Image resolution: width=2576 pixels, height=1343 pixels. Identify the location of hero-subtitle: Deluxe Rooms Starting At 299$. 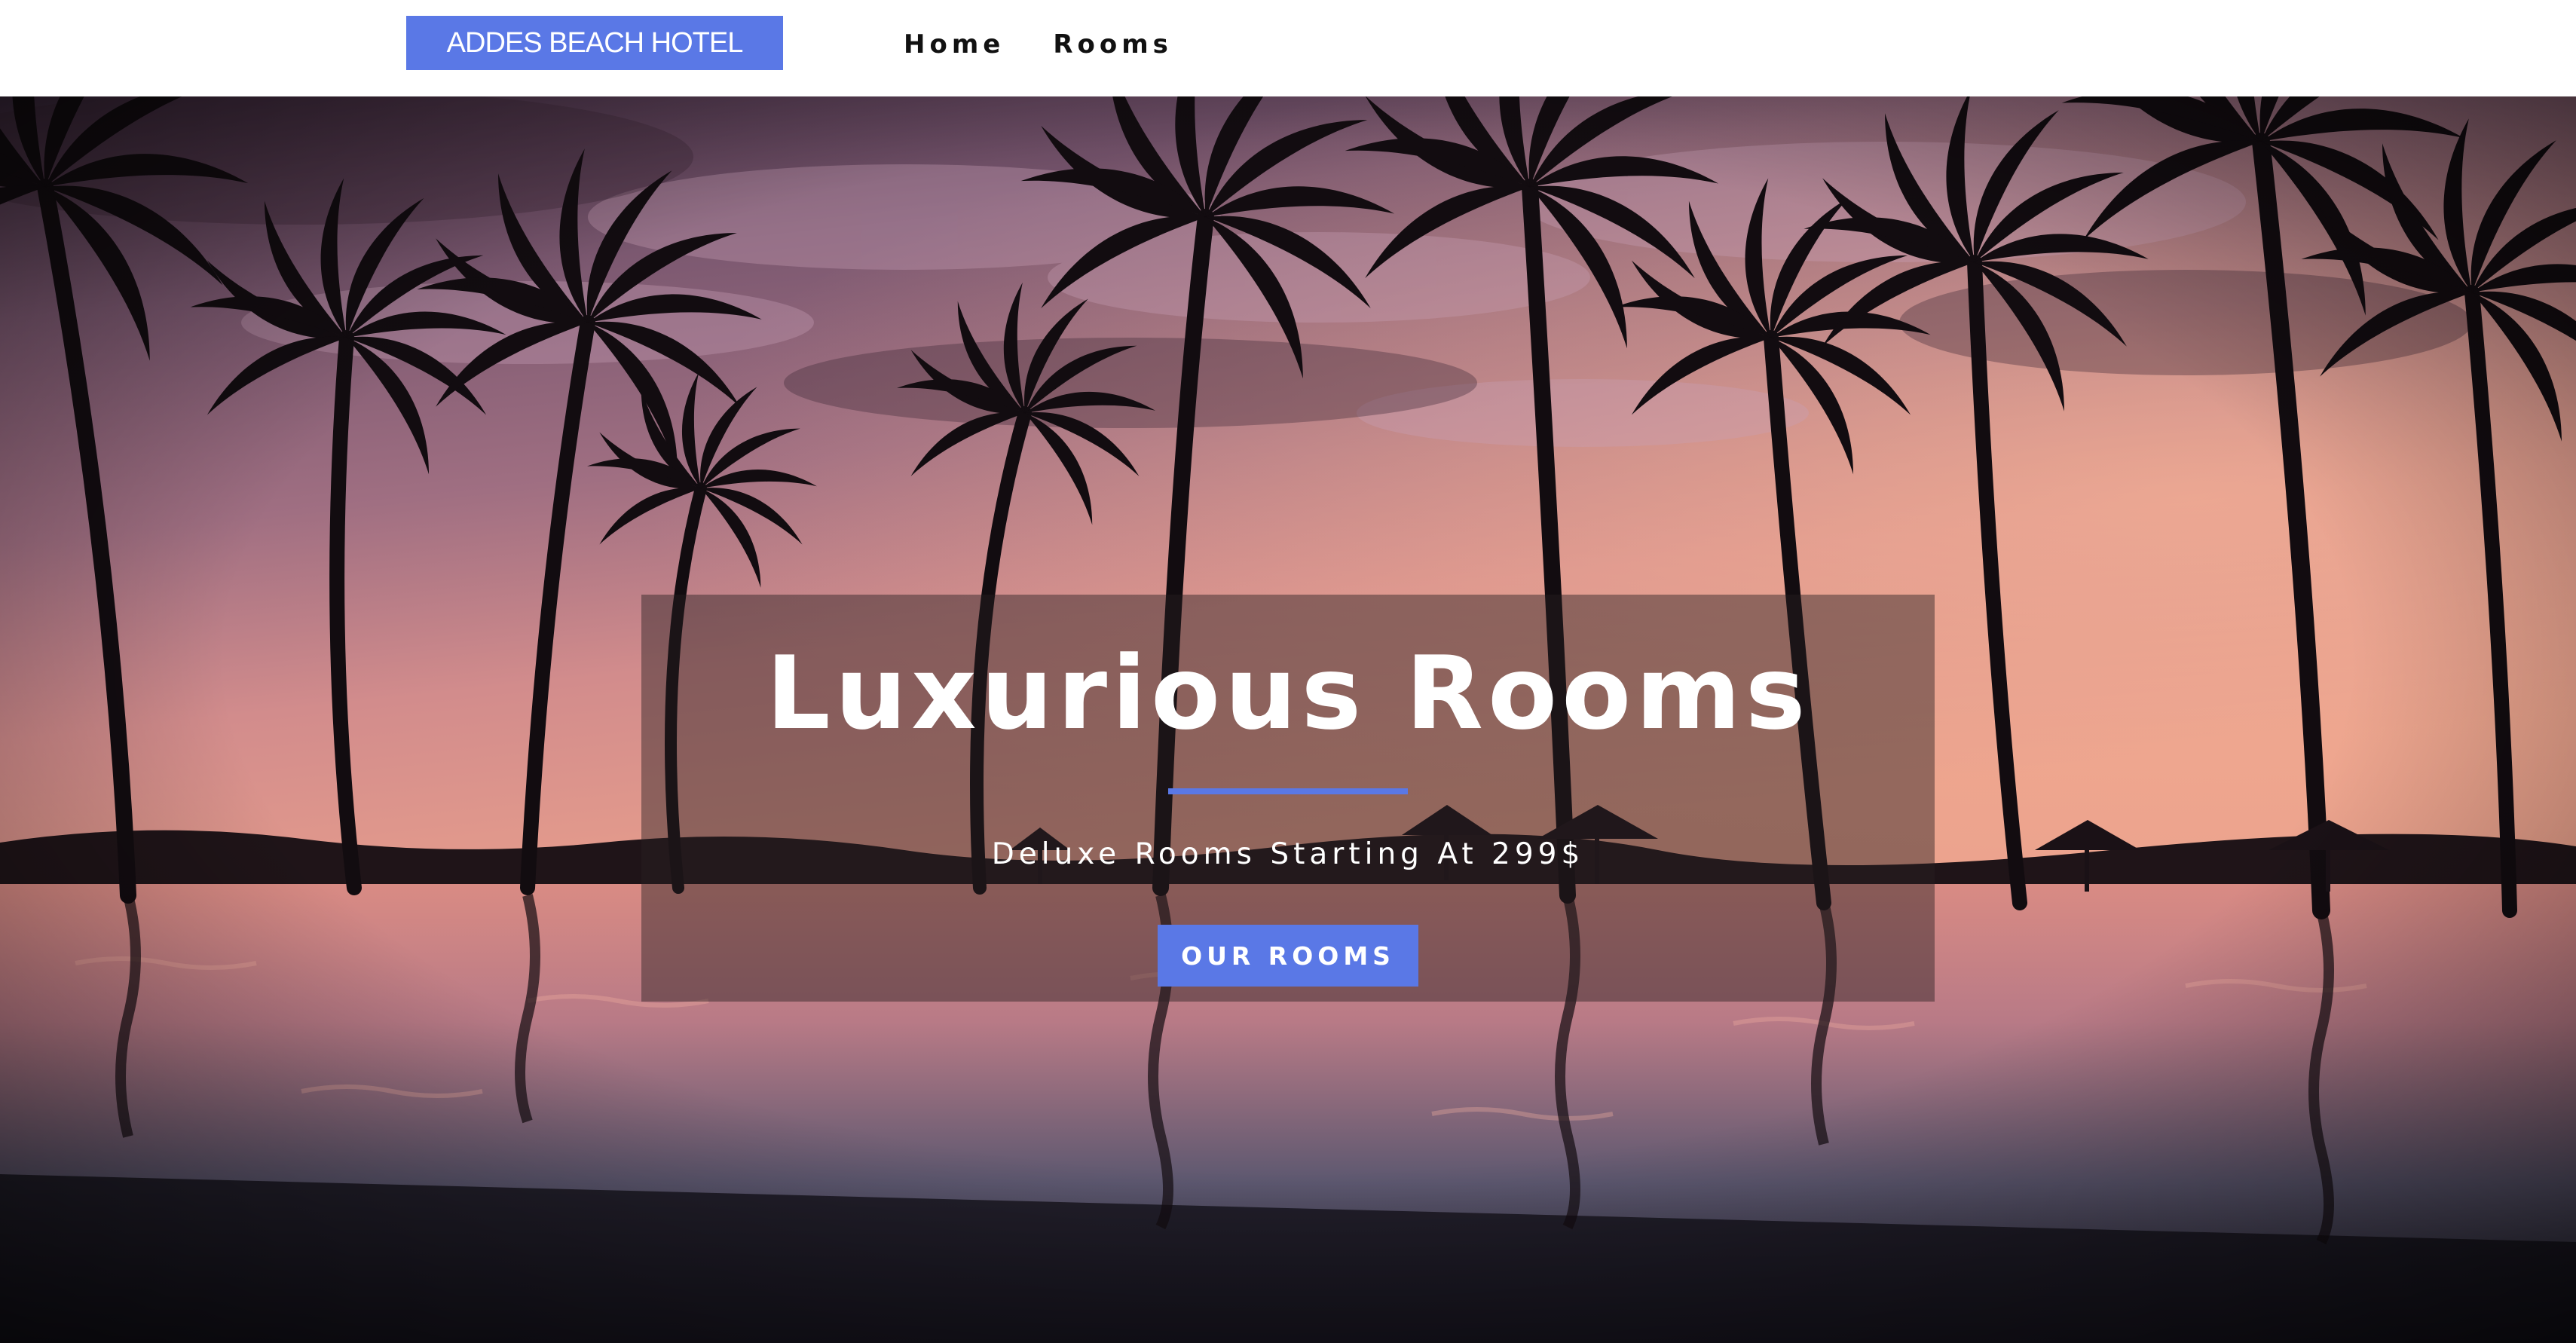
(1288, 854).